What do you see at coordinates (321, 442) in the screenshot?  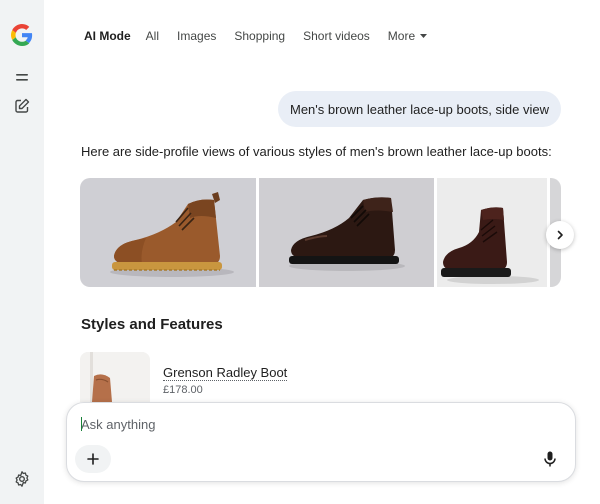 I see `ask-composer` at bounding box center [321, 442].